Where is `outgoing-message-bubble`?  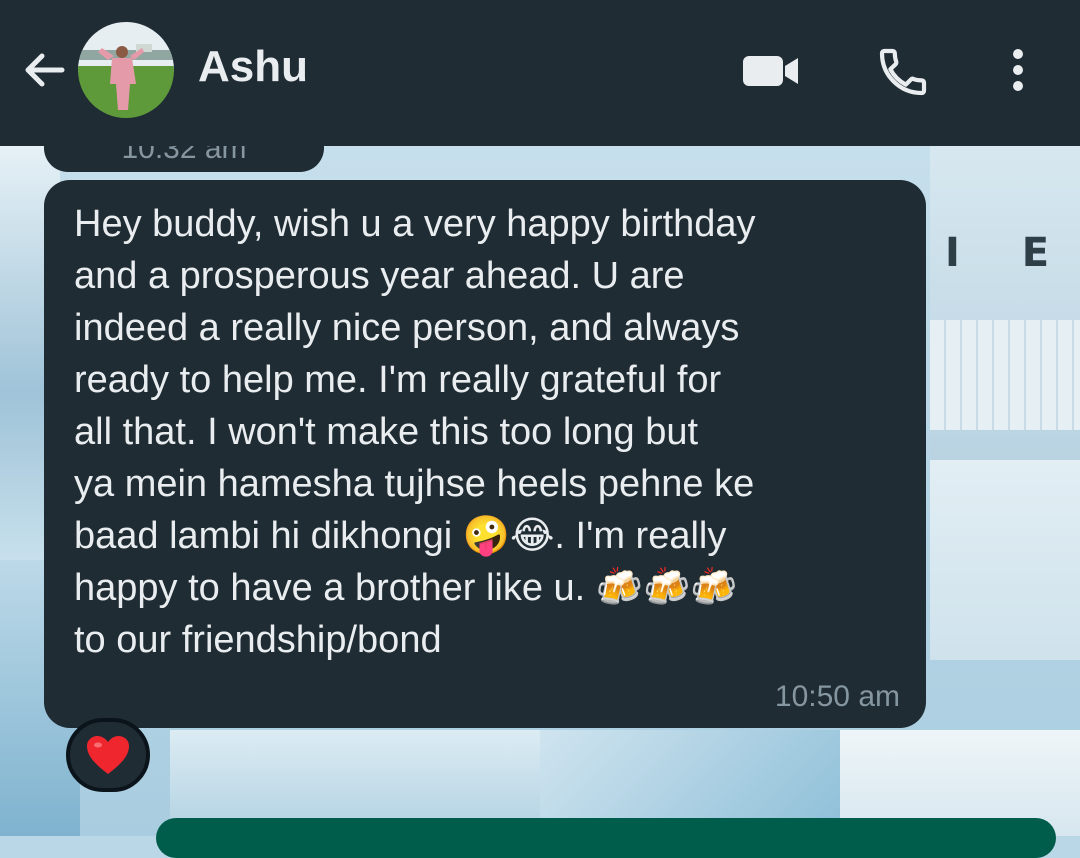
outgoing-message-bubble is located at coordinates (606, 838).